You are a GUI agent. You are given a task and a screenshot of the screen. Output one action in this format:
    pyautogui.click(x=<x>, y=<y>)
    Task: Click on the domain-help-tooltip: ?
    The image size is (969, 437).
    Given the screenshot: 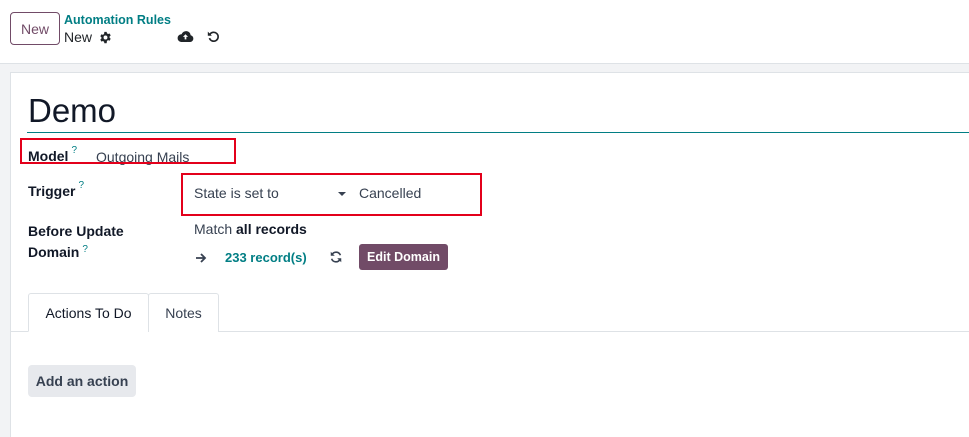 What is the action you would take?
    pyautogui.click(x=85, y=249)
    